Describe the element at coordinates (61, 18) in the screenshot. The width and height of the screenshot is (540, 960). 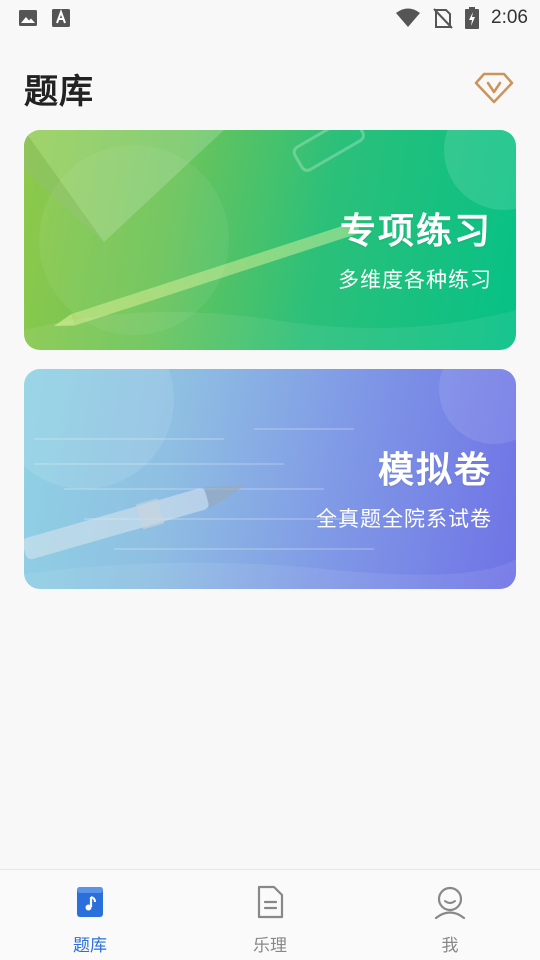
I see `font-a-icon` at that location.